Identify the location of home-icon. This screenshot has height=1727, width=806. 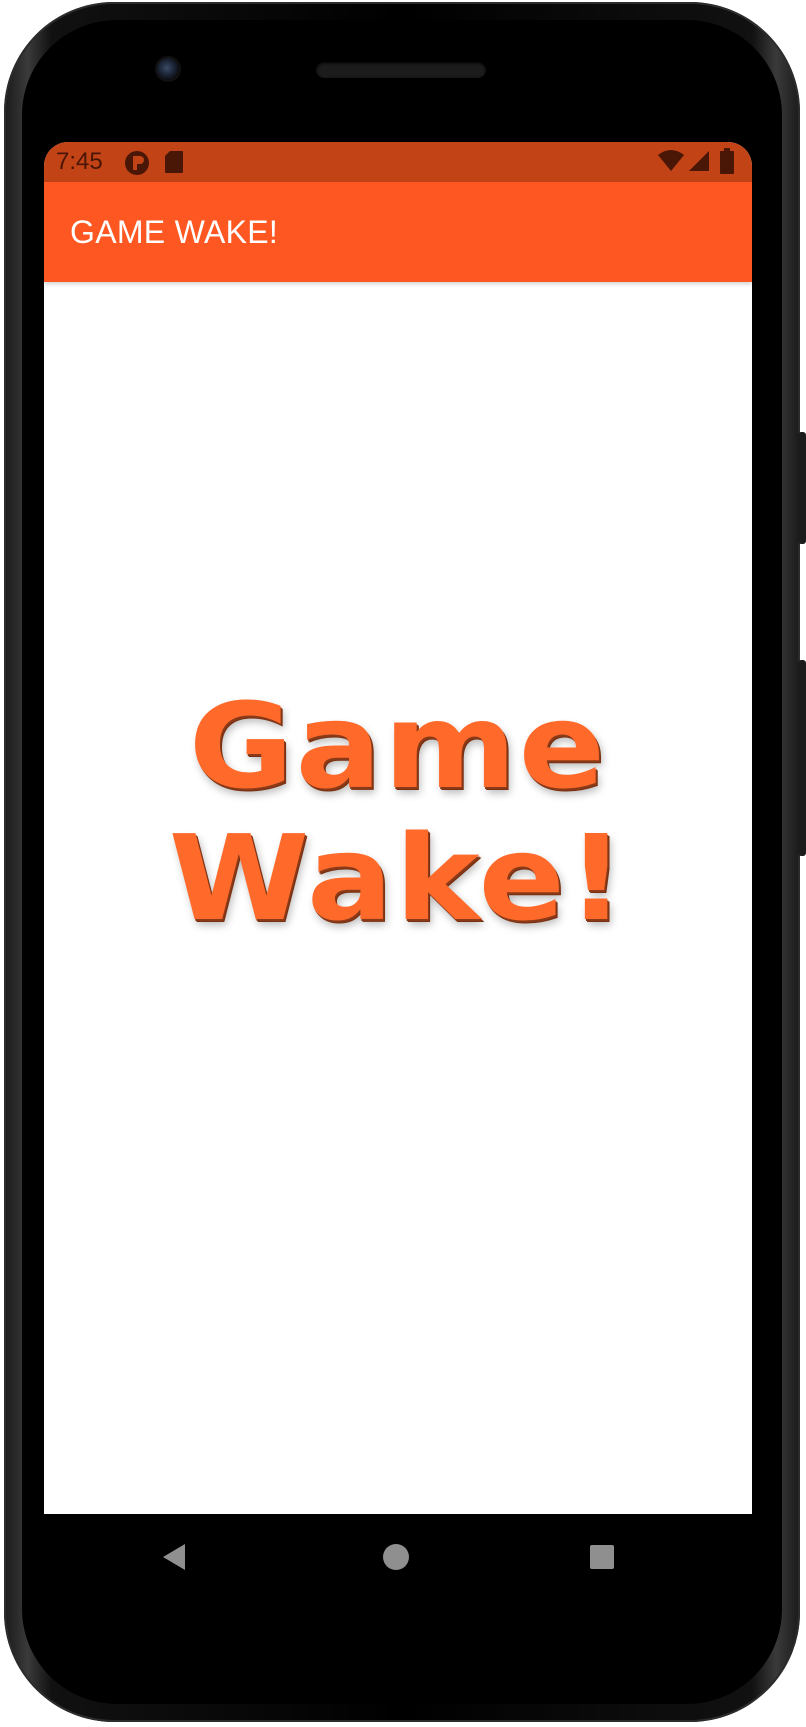
(396, 1557).